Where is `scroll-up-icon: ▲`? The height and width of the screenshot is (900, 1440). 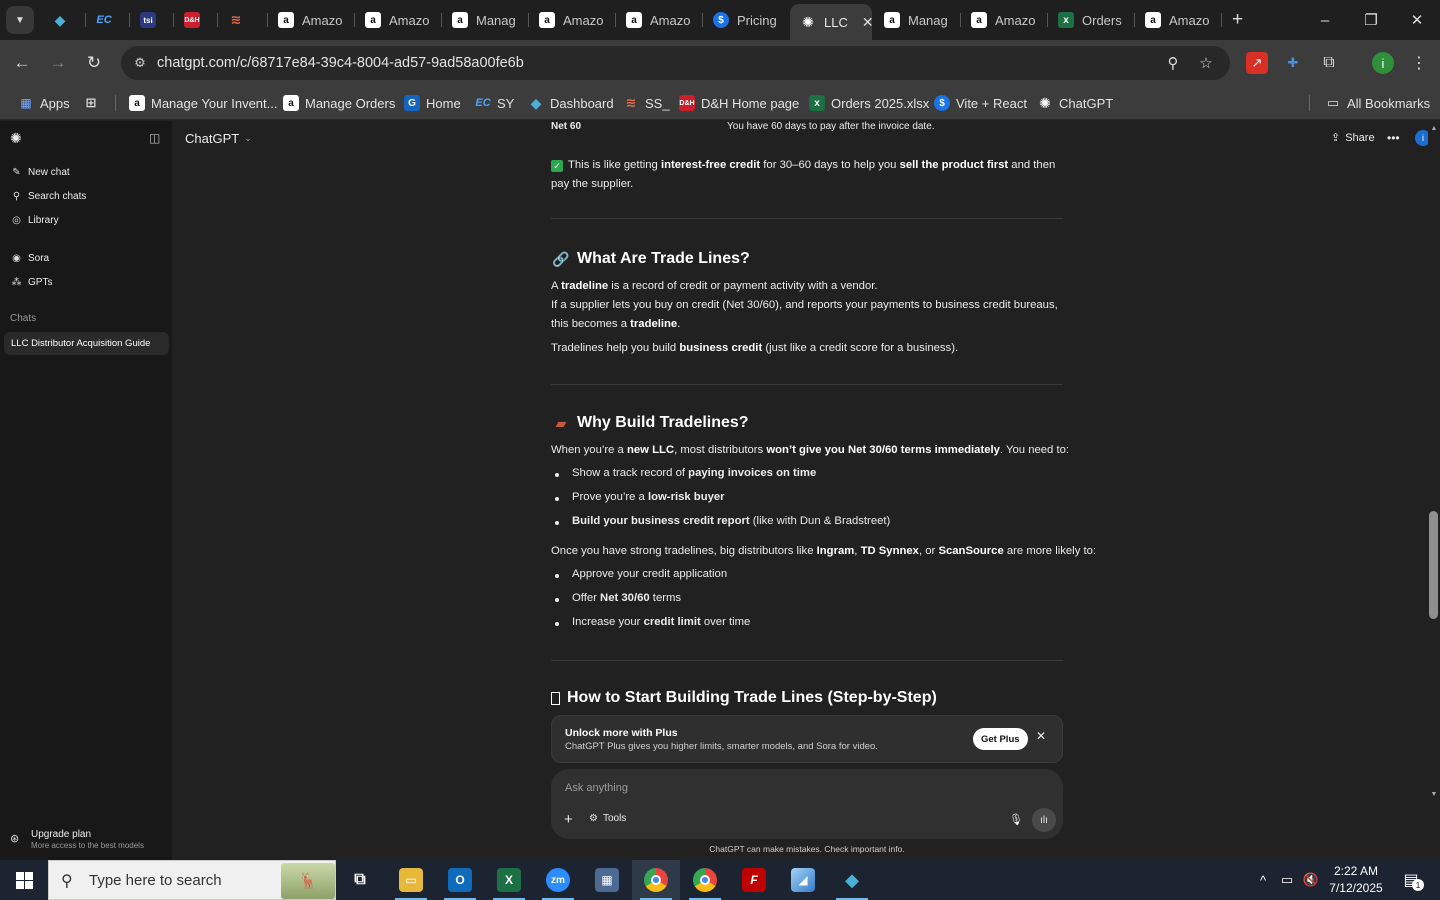 scroll-up-icon: ▲ is located at coordinates (1434, 128).